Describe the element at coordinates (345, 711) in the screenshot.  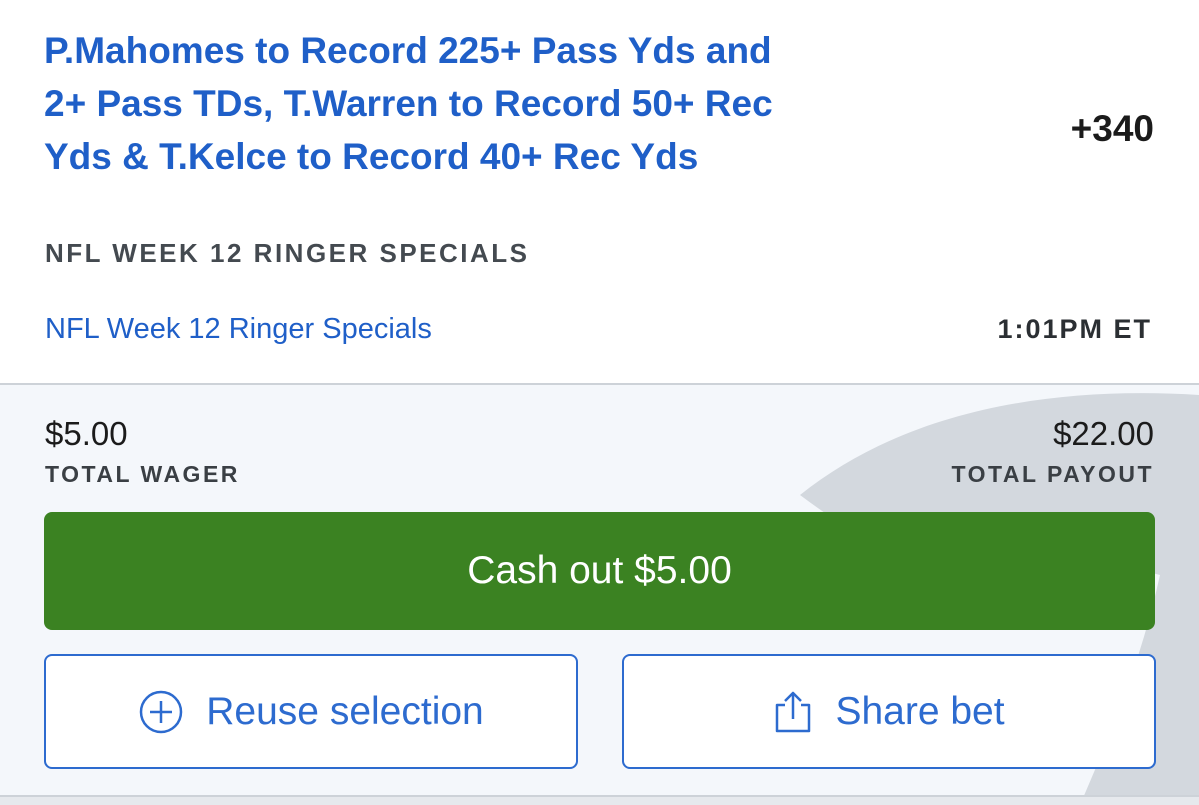
I see `reuse-selection-label: Reuse selection` at that location.